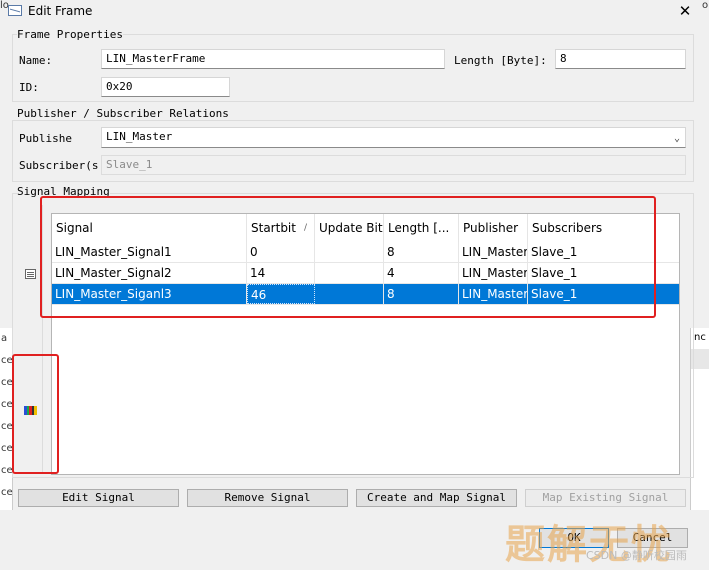 The width and height of the screenshot is (709, 570). I want to click on cell-startbit: 0, so click(281, 252).